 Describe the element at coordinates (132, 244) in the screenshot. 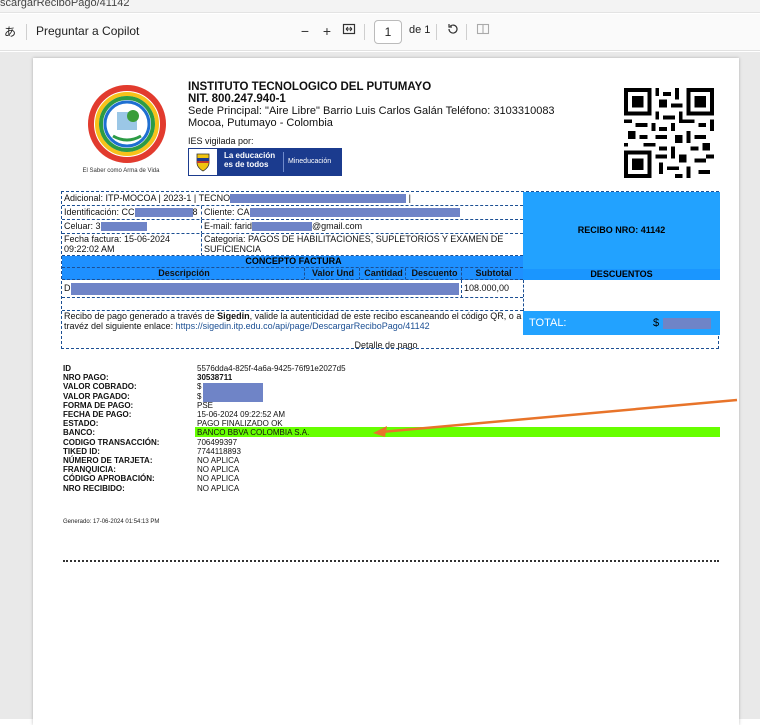

I see `fecha-cell: Fecha factura: 15-06-2024 09:22:02 AM` at that location.